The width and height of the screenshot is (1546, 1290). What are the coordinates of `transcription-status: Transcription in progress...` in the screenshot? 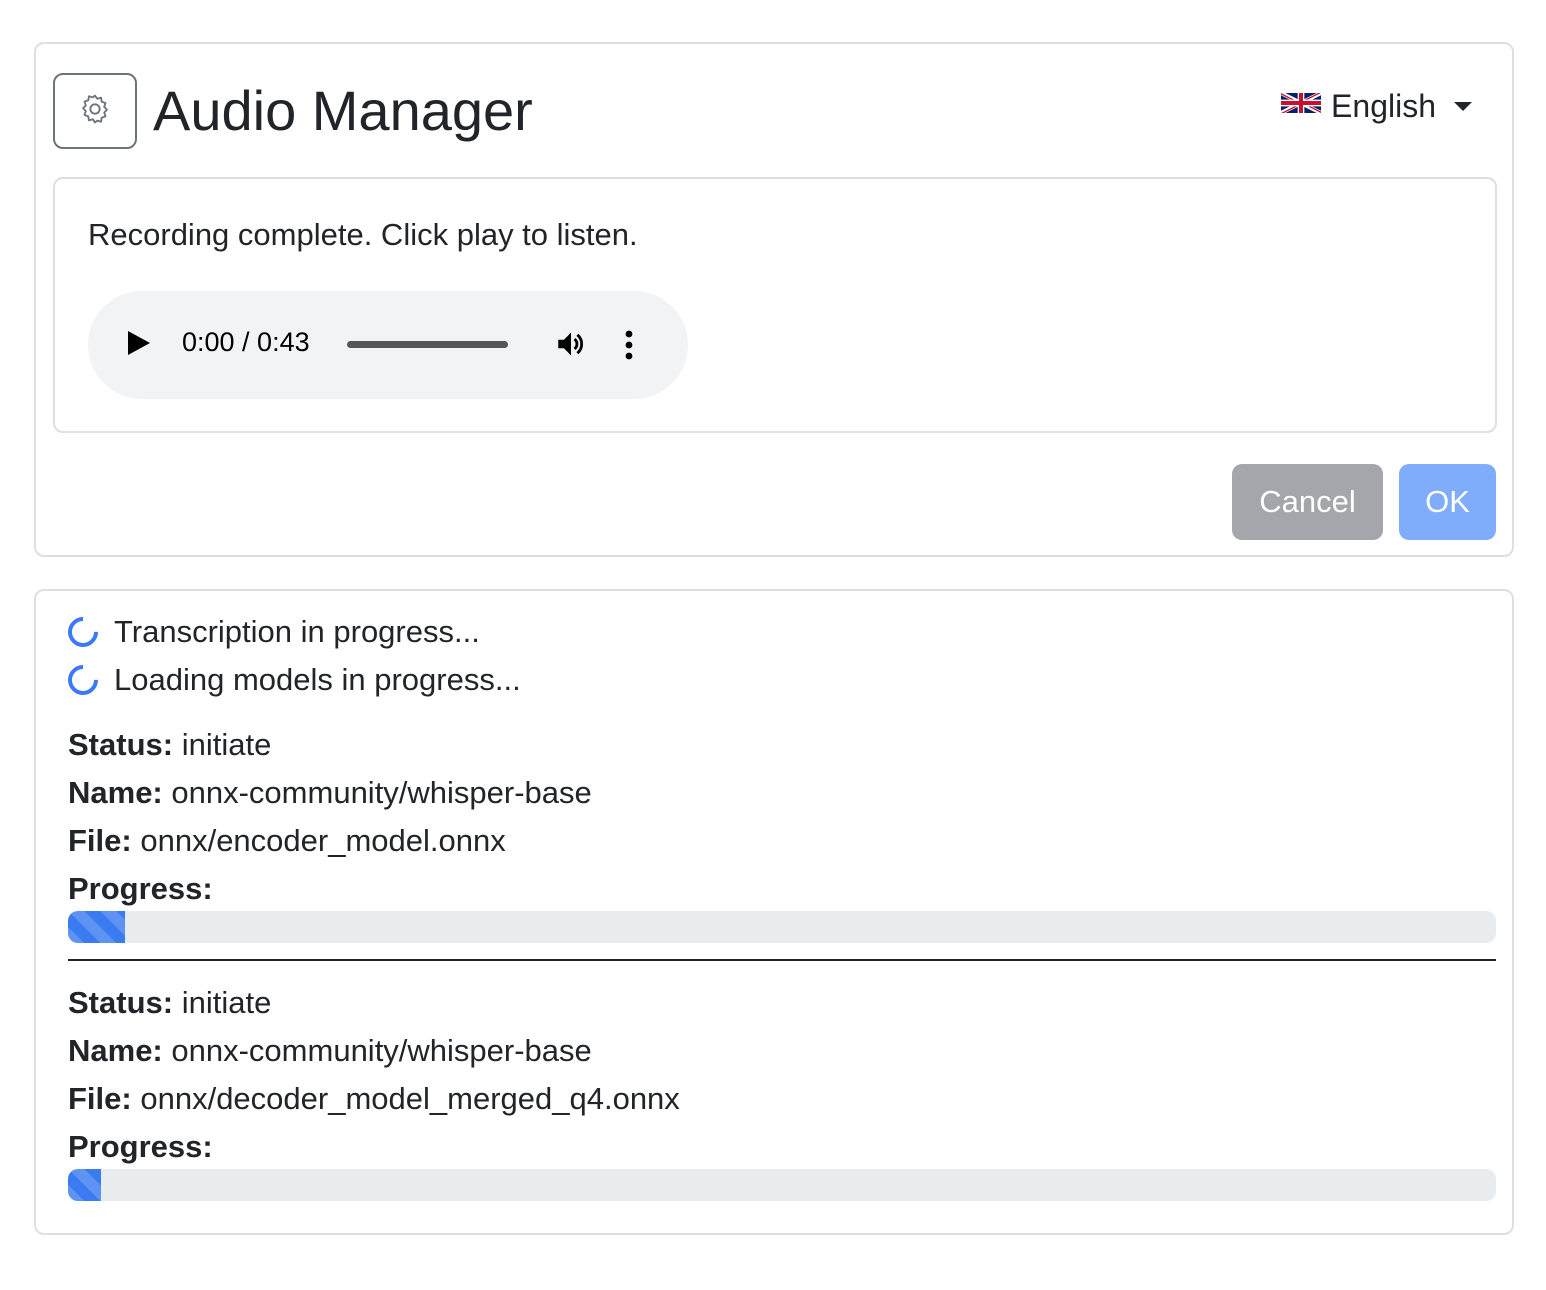 It's located at (270, 632).